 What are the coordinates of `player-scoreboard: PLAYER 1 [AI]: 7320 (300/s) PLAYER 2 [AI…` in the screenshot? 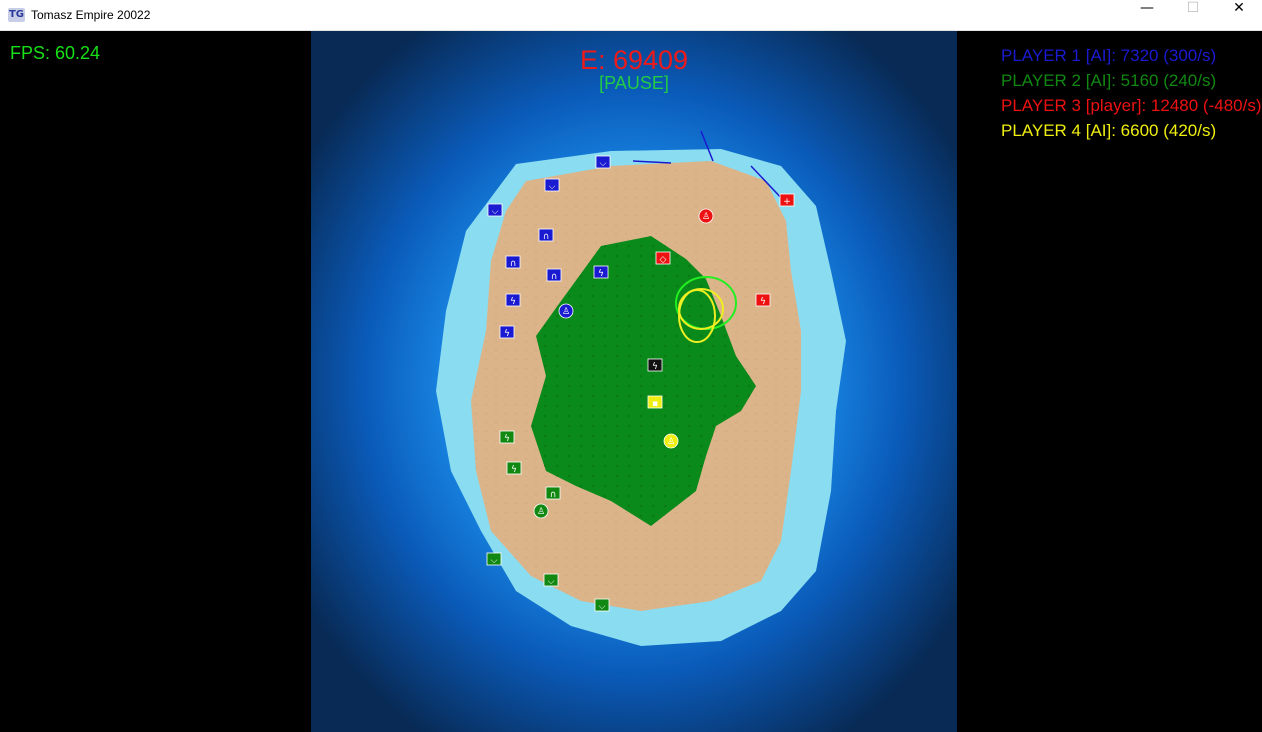 It's located at (1131, 93).